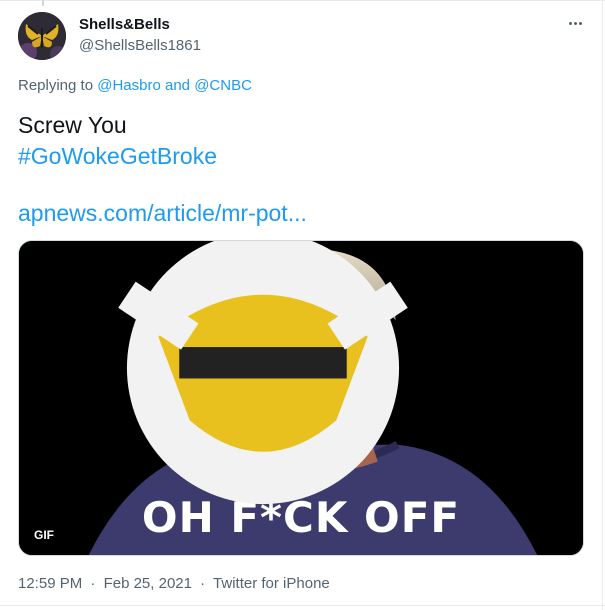  What do you see at coordinates (177, 85) in the screenshot?
I see `replying-and: and` at bounding box center [177, 85].